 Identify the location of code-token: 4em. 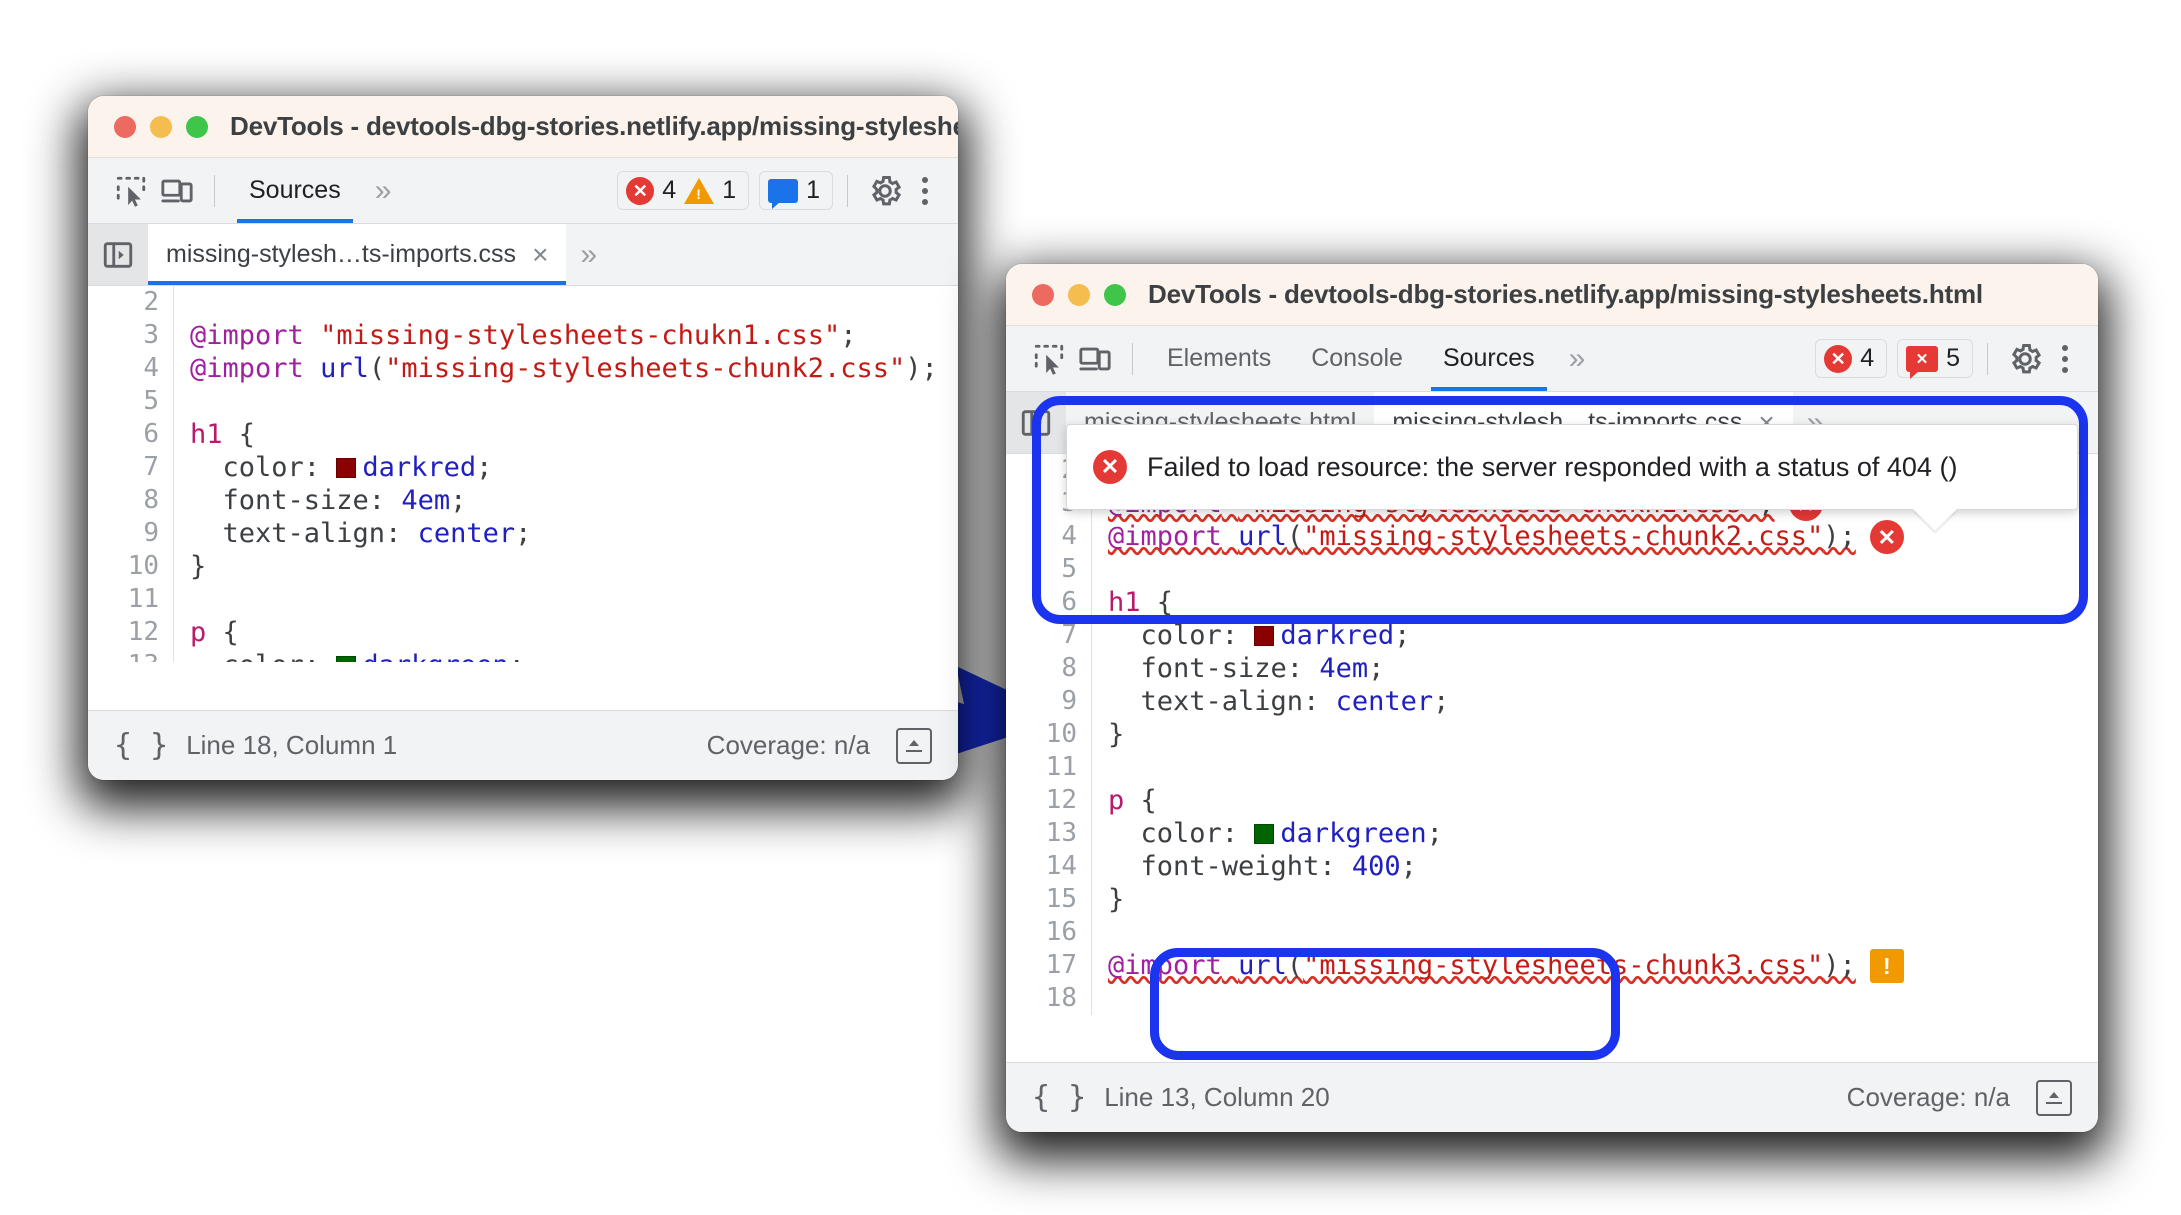
(1344, 668).